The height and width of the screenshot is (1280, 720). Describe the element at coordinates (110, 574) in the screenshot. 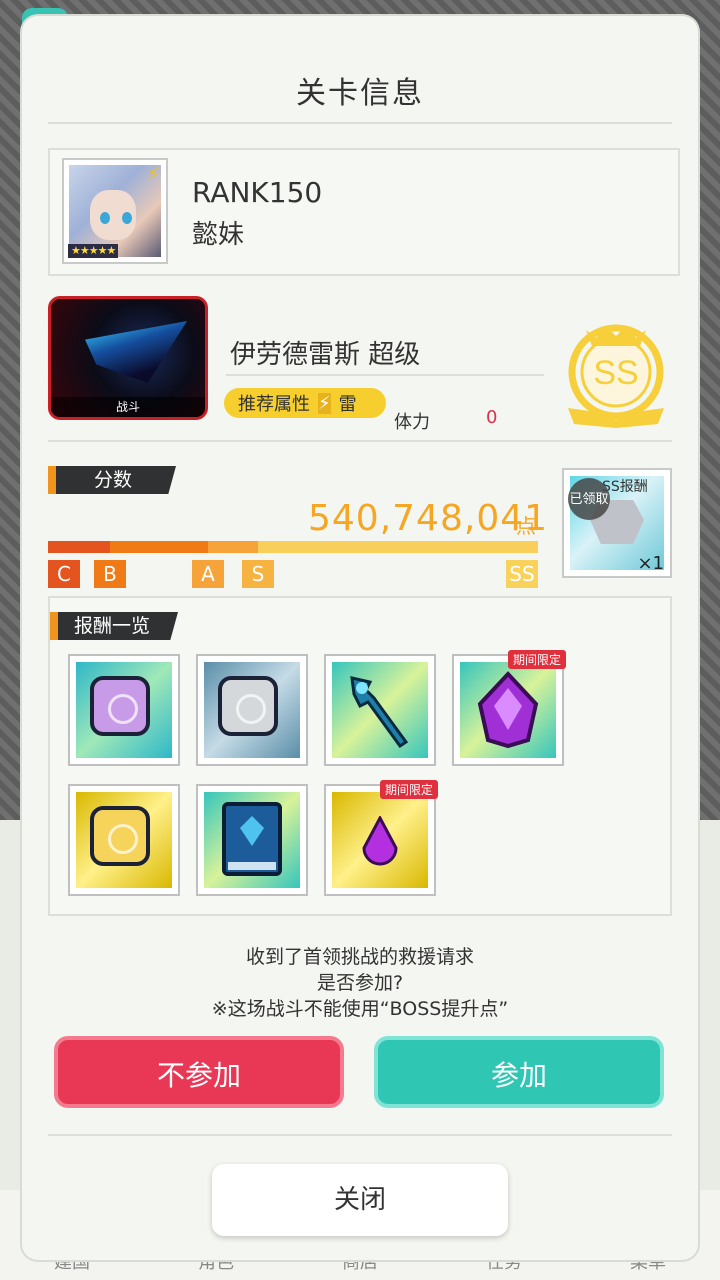

I see `grade-b: B` at that location.